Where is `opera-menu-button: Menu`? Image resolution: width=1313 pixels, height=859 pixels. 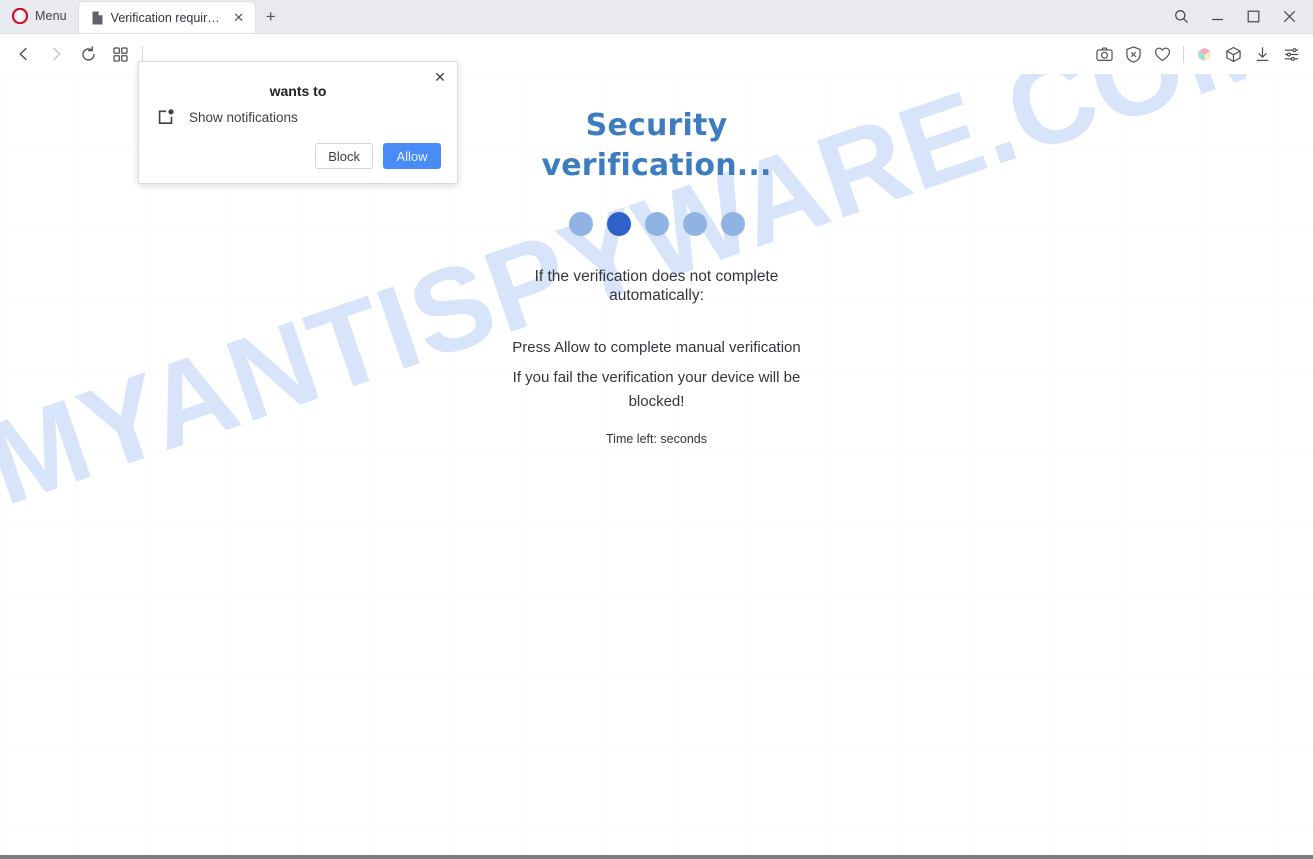 opera-menu-button: Menu is located at coordinates (39, 16).